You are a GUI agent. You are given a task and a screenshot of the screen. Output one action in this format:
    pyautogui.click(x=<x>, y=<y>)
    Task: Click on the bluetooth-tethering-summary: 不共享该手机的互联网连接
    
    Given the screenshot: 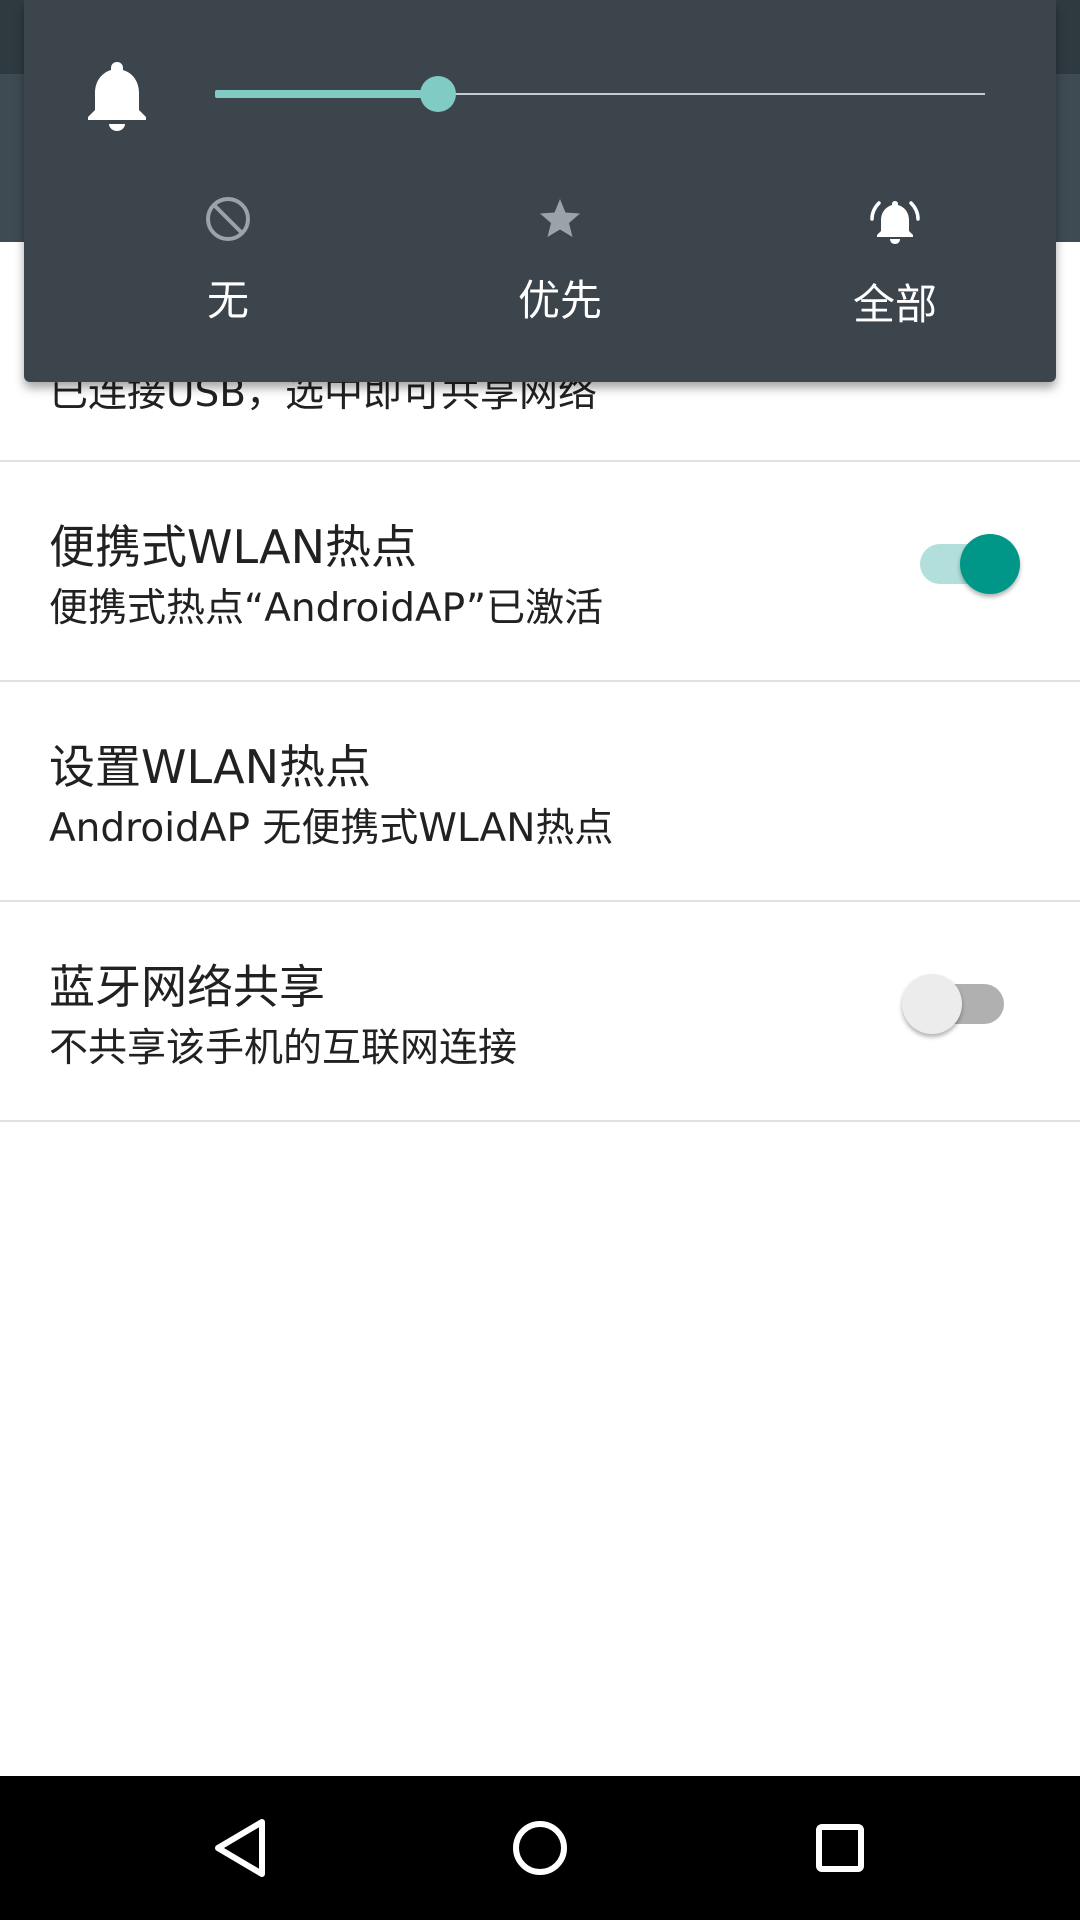 What is the action you would take?
    pyautogui.click(x=283, y=1048)
    